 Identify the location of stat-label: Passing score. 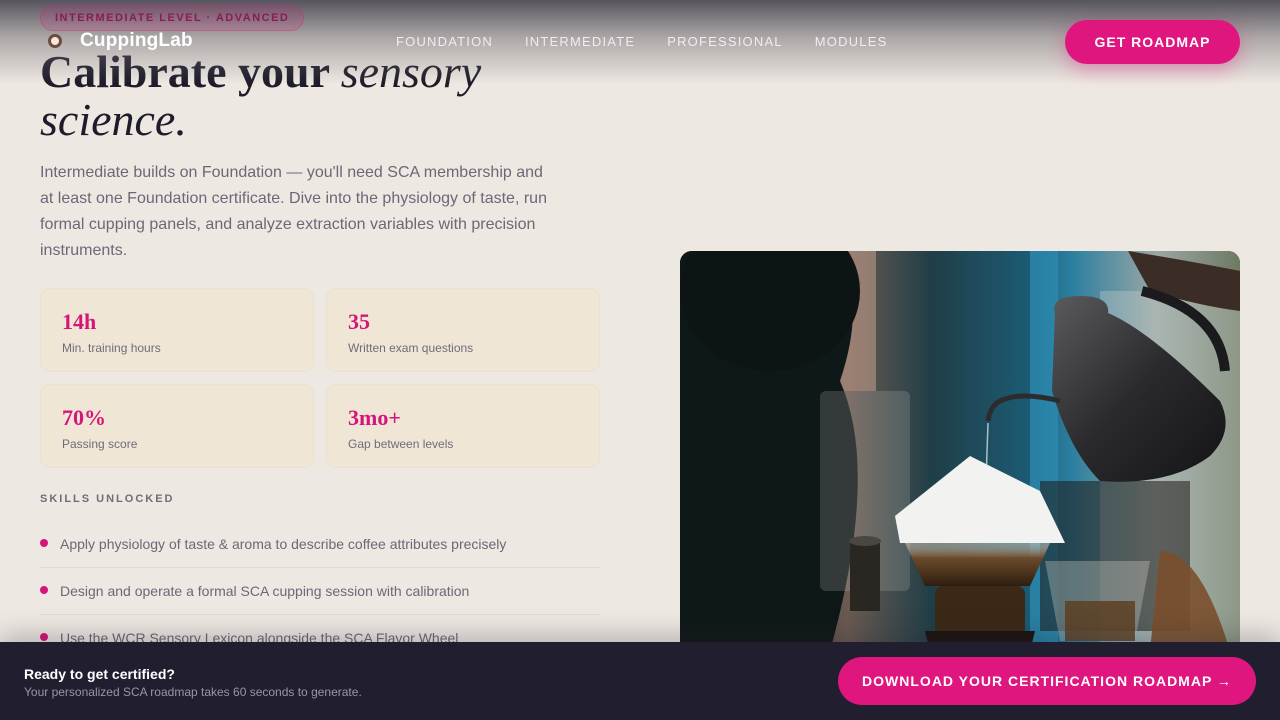
(100, 444).